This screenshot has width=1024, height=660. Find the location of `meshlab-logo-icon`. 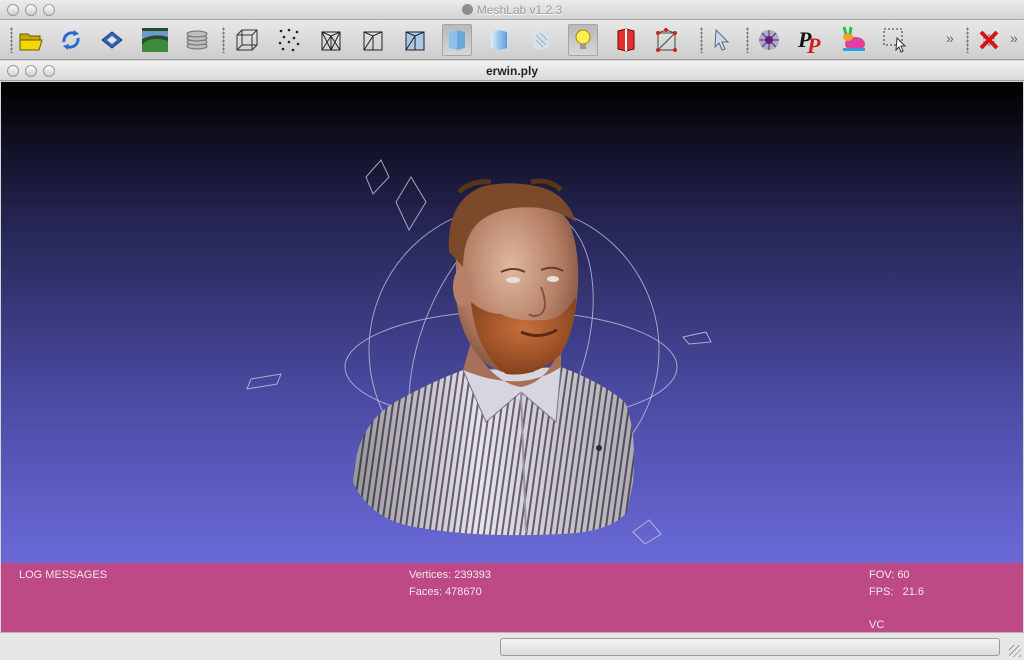

meshlab-logo-icon is located at coordinates (467, 9).